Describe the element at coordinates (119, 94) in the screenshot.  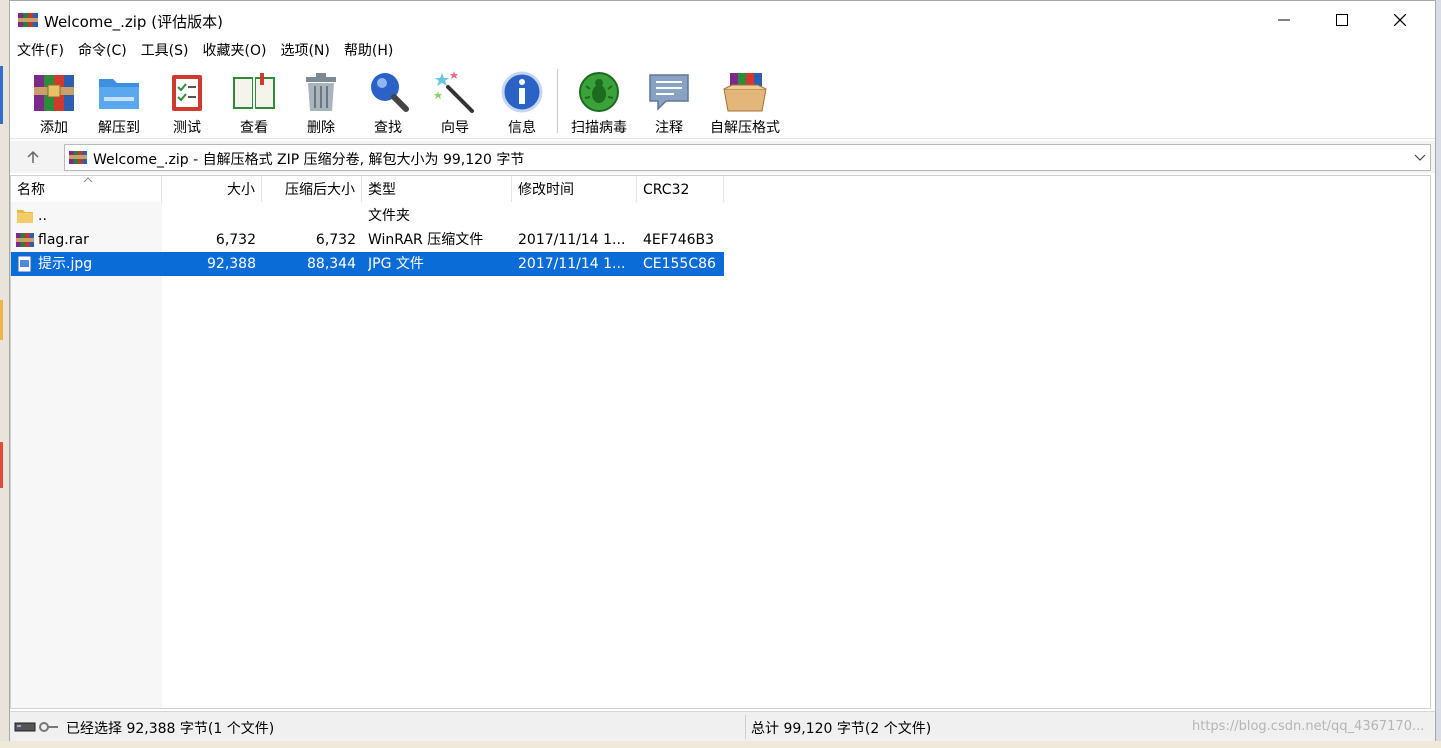
I see `extract-to-icon` at that location.